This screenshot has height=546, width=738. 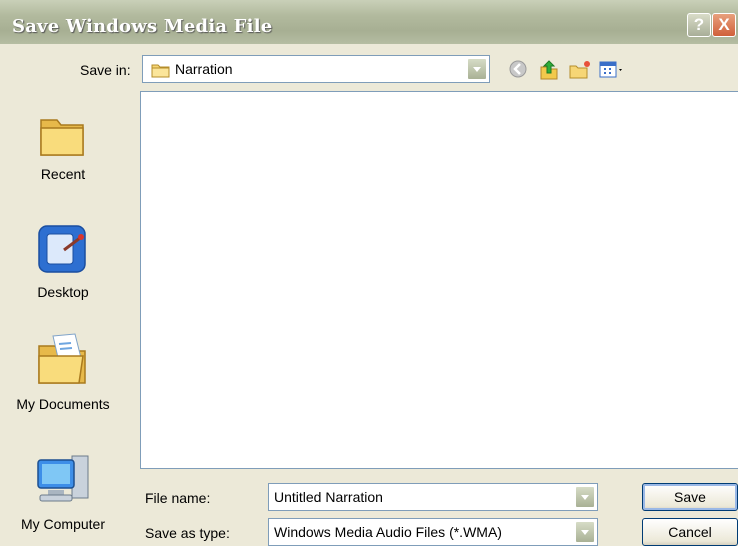 I want to click on file-name-field: Untitled Narration, so click(x=433, y=497).